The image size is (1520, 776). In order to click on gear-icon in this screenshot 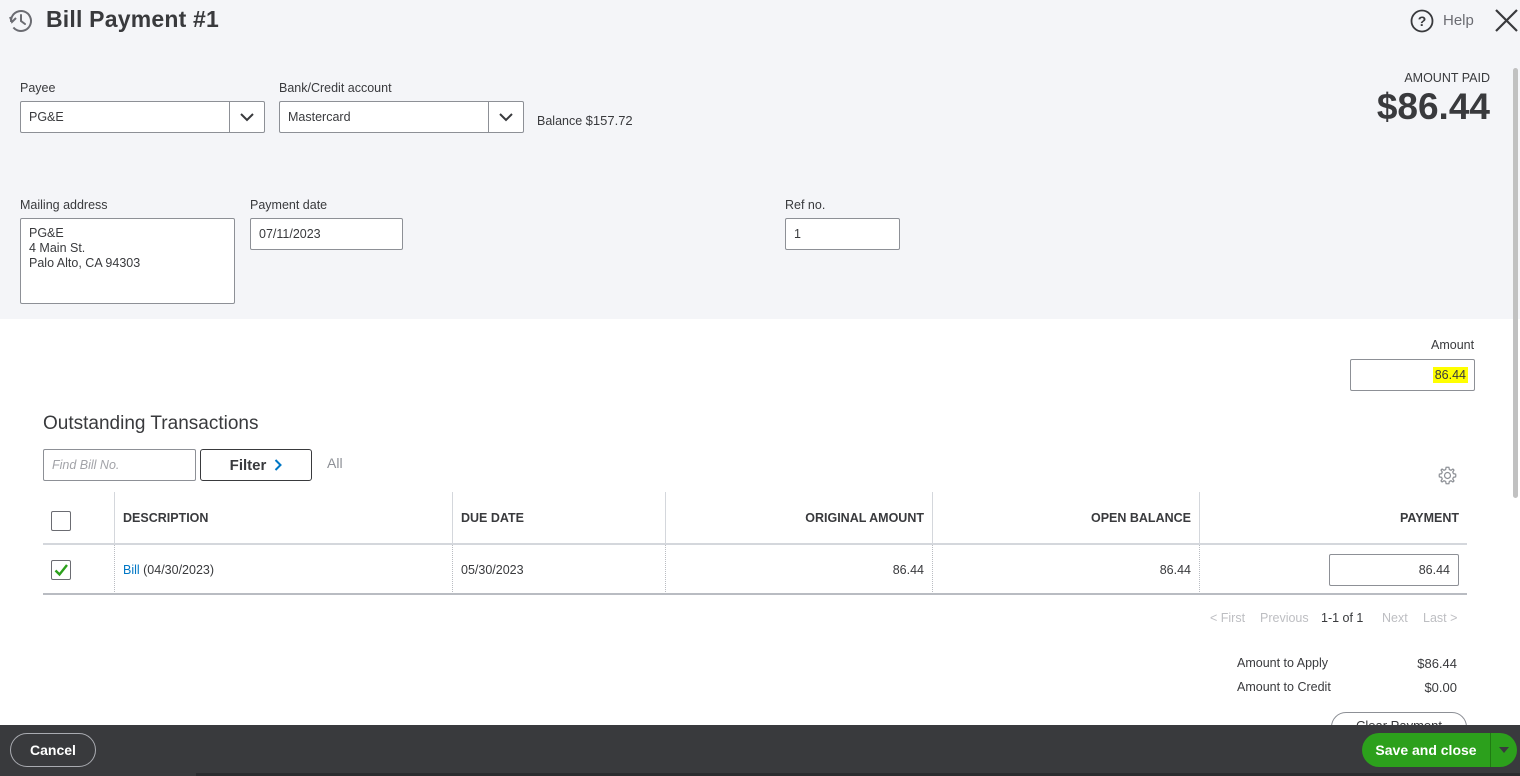, I will do `click(1447, 475)`.